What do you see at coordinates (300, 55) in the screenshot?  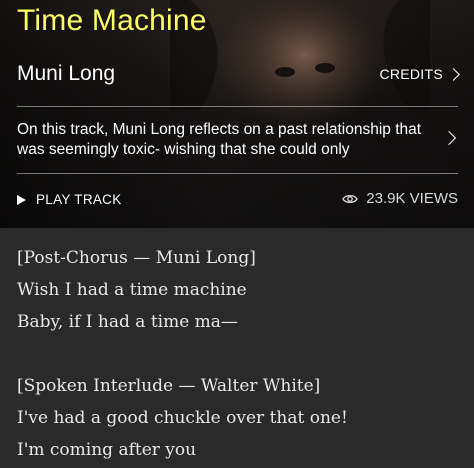 I see `cover-art-photo` at bounding box center [300, 55].